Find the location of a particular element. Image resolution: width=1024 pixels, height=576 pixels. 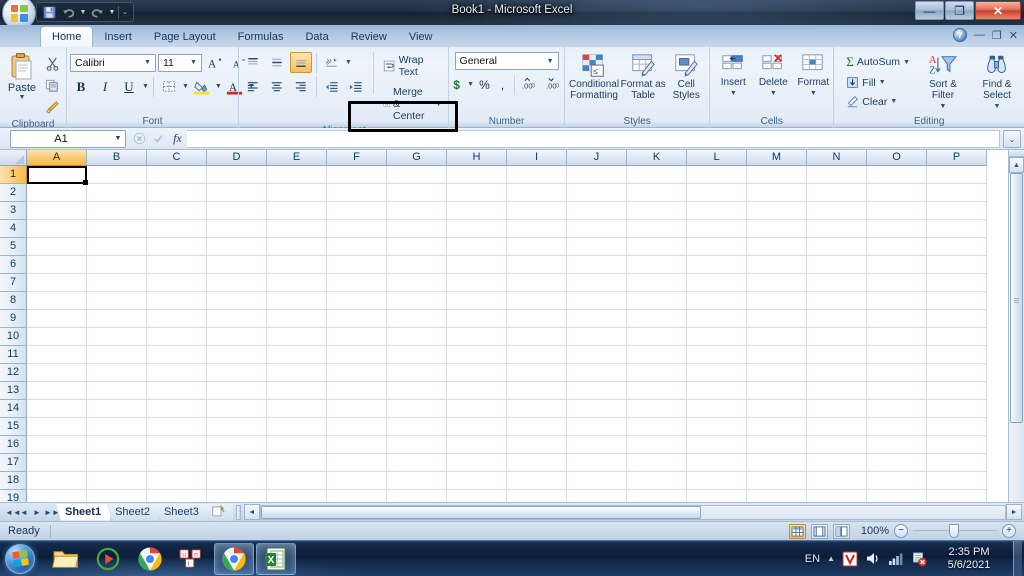

cell-L14 is located at coordinates (717, 409).